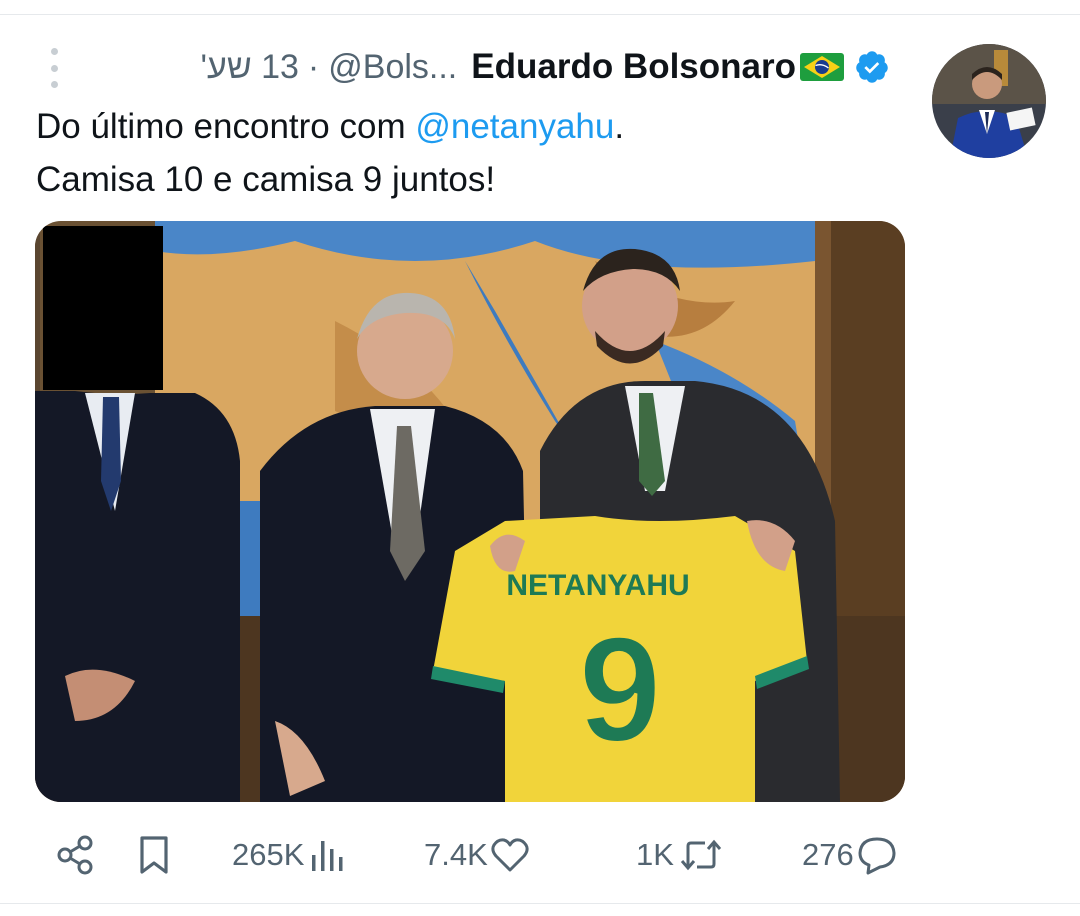 This screenshot has width=1080, height=916. Describe the element at coordinates (619, 126) in the screenshot. I see `tweet-text-part: .` at that location.